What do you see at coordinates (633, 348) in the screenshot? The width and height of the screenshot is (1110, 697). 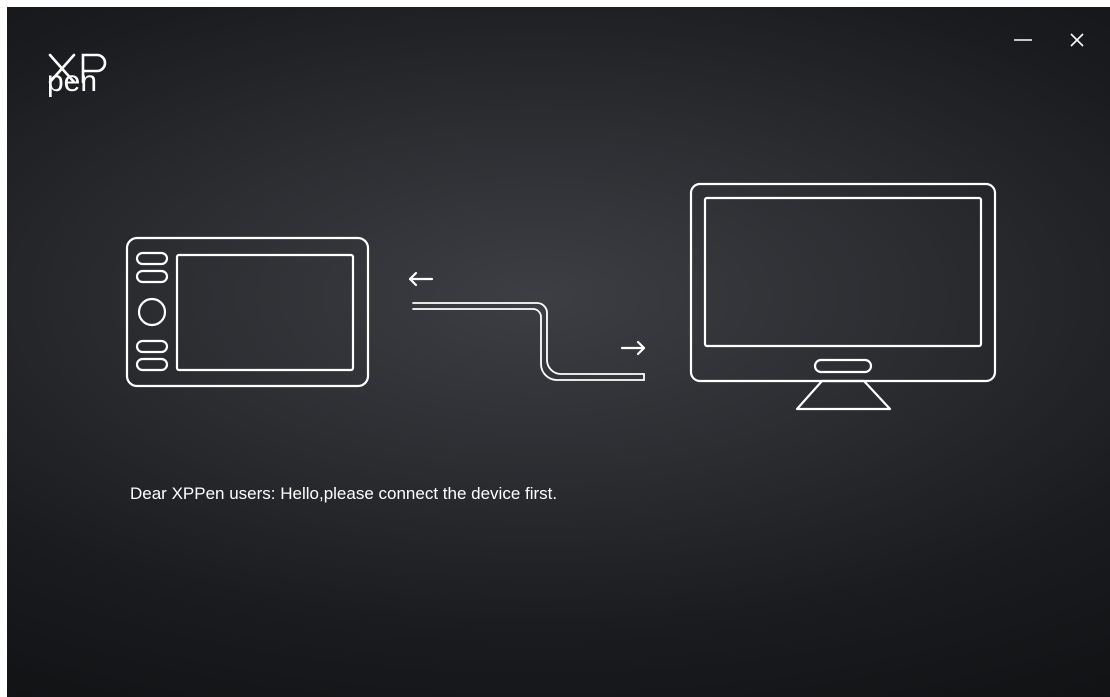 I see `arrow-right-icon` at bounding box center [633, 348].